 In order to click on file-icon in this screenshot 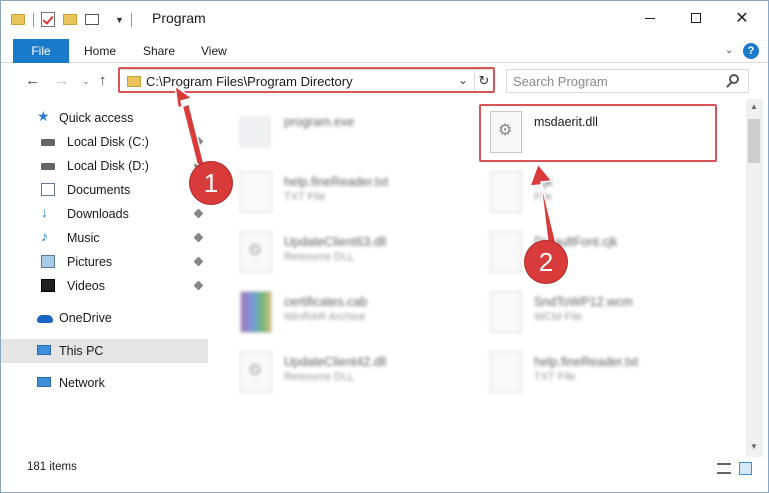, I will do `click(506, 252)`.